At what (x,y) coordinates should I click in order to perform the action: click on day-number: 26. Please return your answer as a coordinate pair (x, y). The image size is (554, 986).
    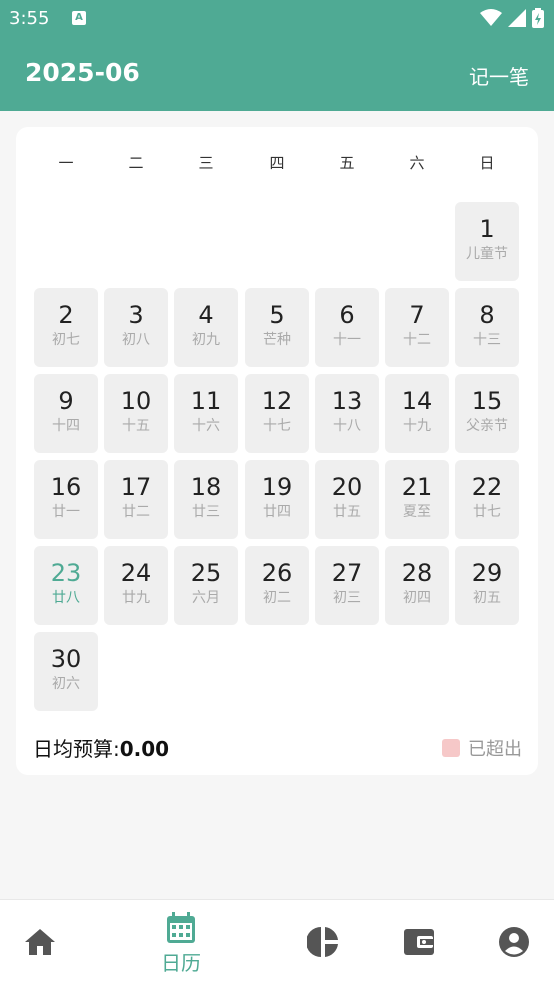
    Looking at the image, I should click on (277, 573).